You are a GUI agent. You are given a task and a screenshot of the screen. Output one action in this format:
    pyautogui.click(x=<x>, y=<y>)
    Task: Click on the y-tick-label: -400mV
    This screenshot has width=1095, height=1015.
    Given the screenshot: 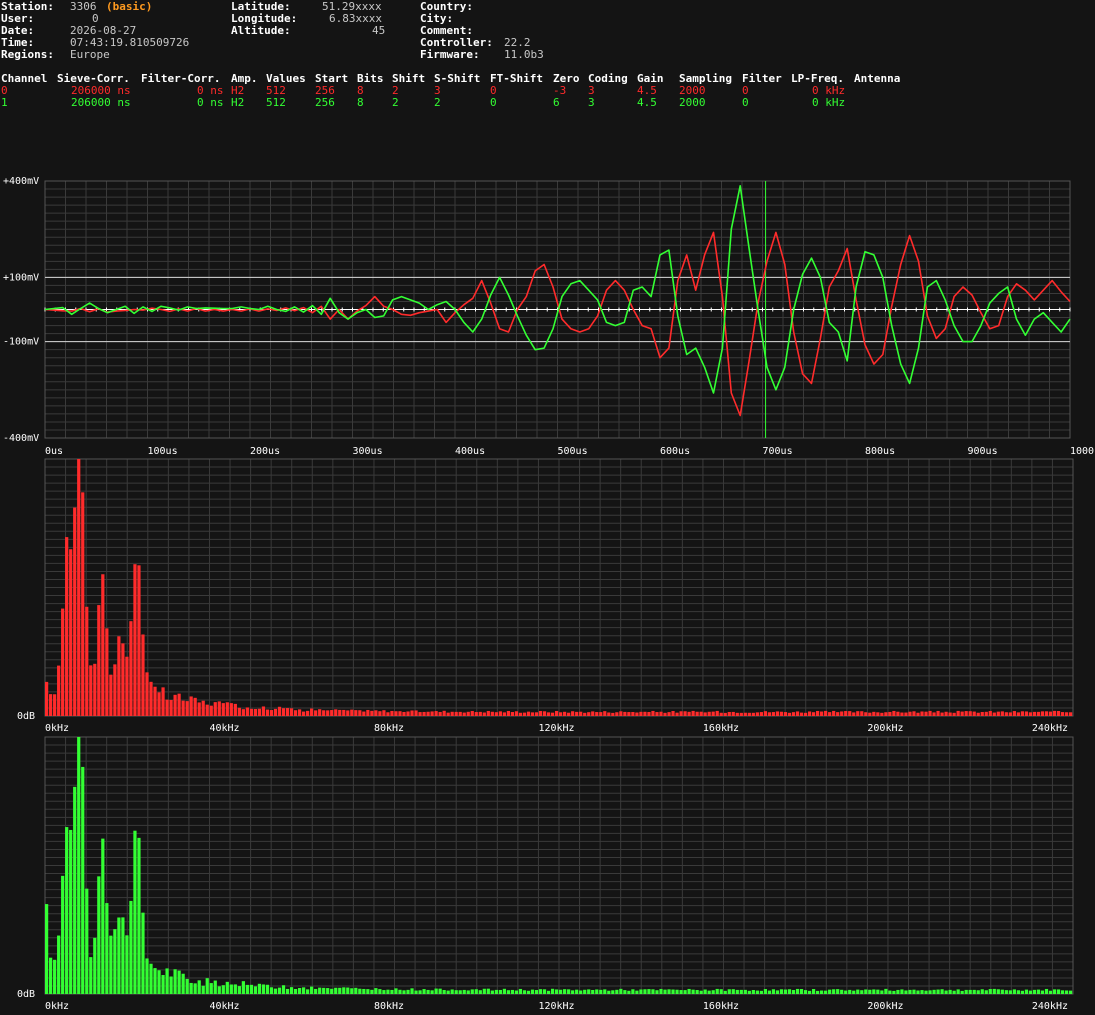 What is the action you would take?
    pyautogui.click(x=21, y=438)
    